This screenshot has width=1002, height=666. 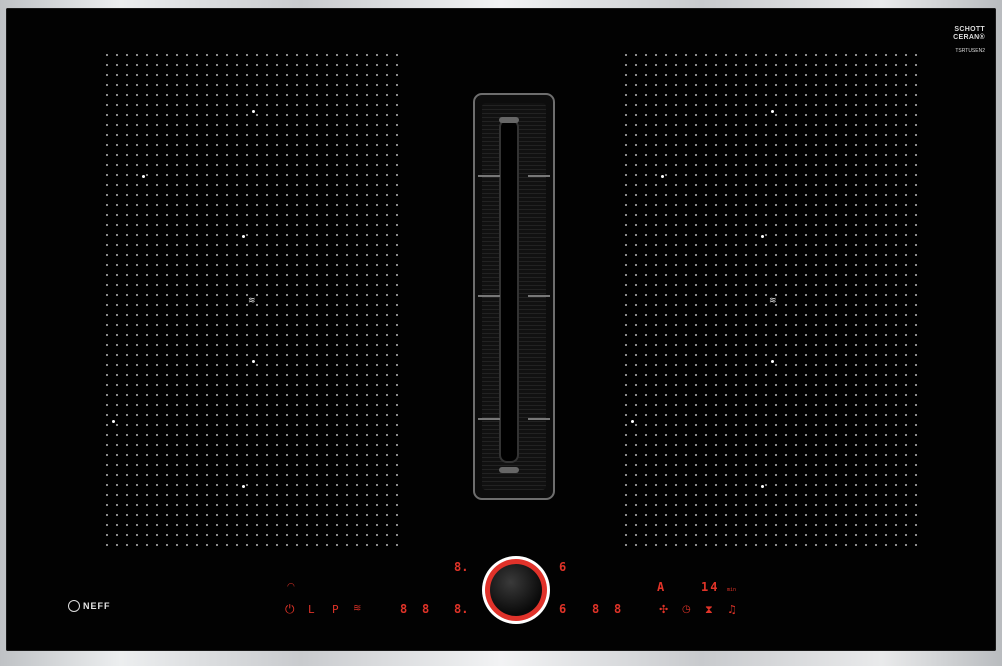 What do you see at coordinates (97, 606) in the screenshot?
I see `logo-text: NEFF` at bounding box center [97, 606].